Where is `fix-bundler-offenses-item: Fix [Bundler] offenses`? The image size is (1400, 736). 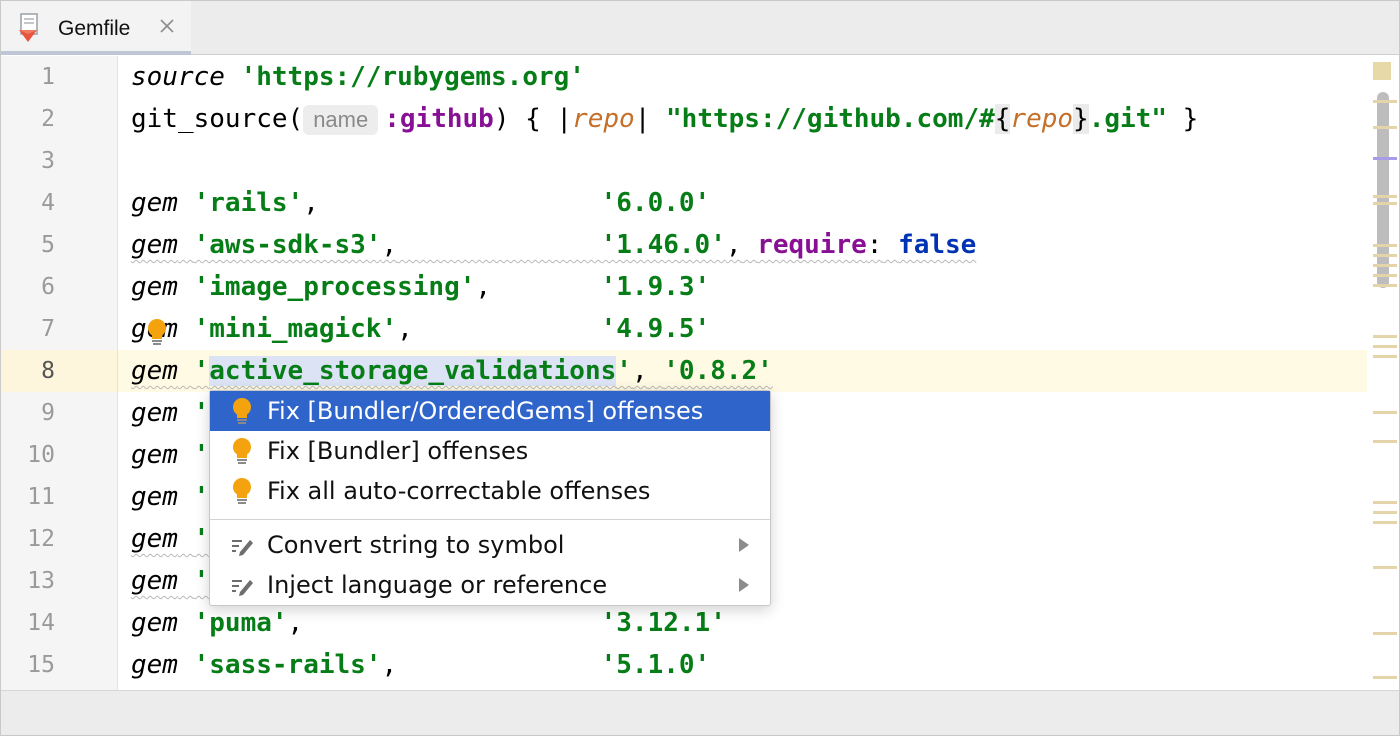
fix-bundler-offenses-item: Fix [Bundler] offenses is located at coordinates (490, 451).